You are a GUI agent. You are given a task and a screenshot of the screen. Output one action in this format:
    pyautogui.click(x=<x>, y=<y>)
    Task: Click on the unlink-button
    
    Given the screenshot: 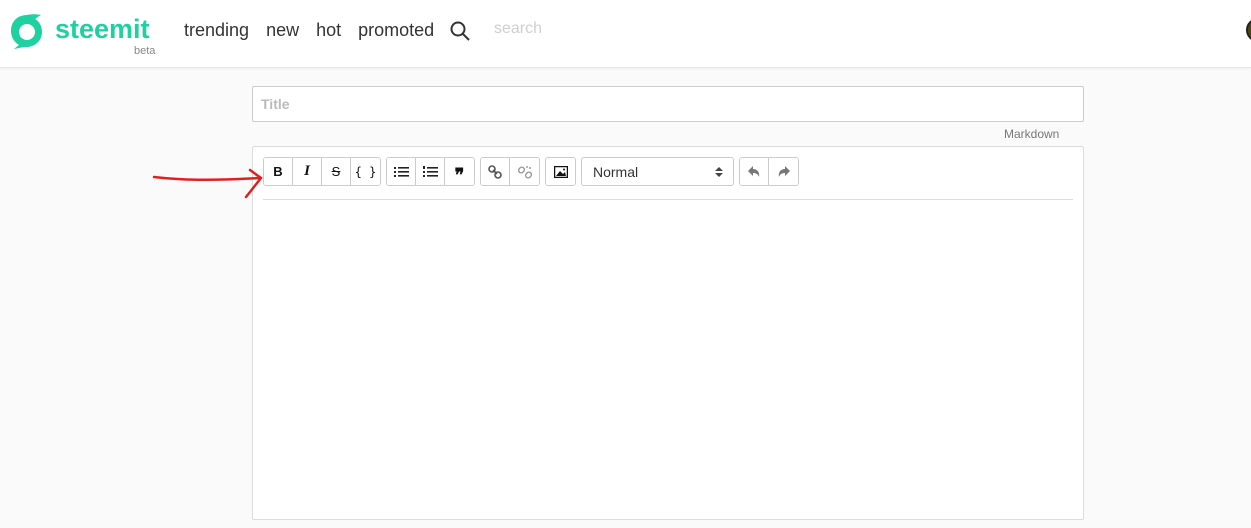 What is the action you would take?
    pyautogui.click(x=524, y=171)
    